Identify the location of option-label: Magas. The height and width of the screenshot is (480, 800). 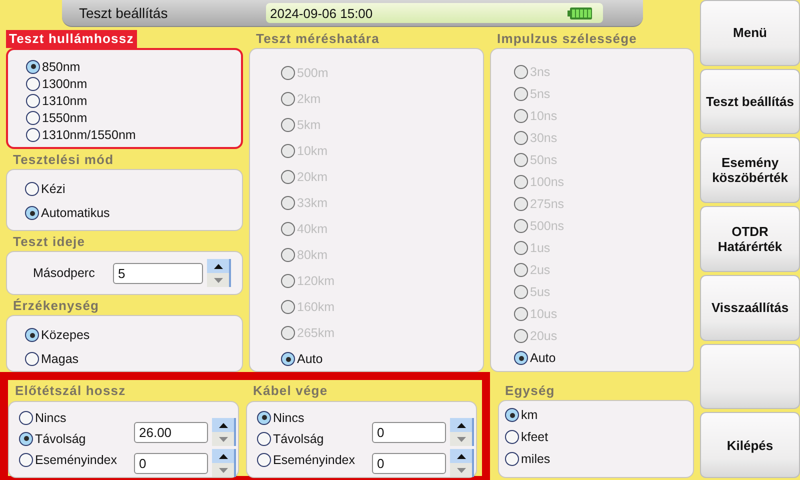
(60, 359).